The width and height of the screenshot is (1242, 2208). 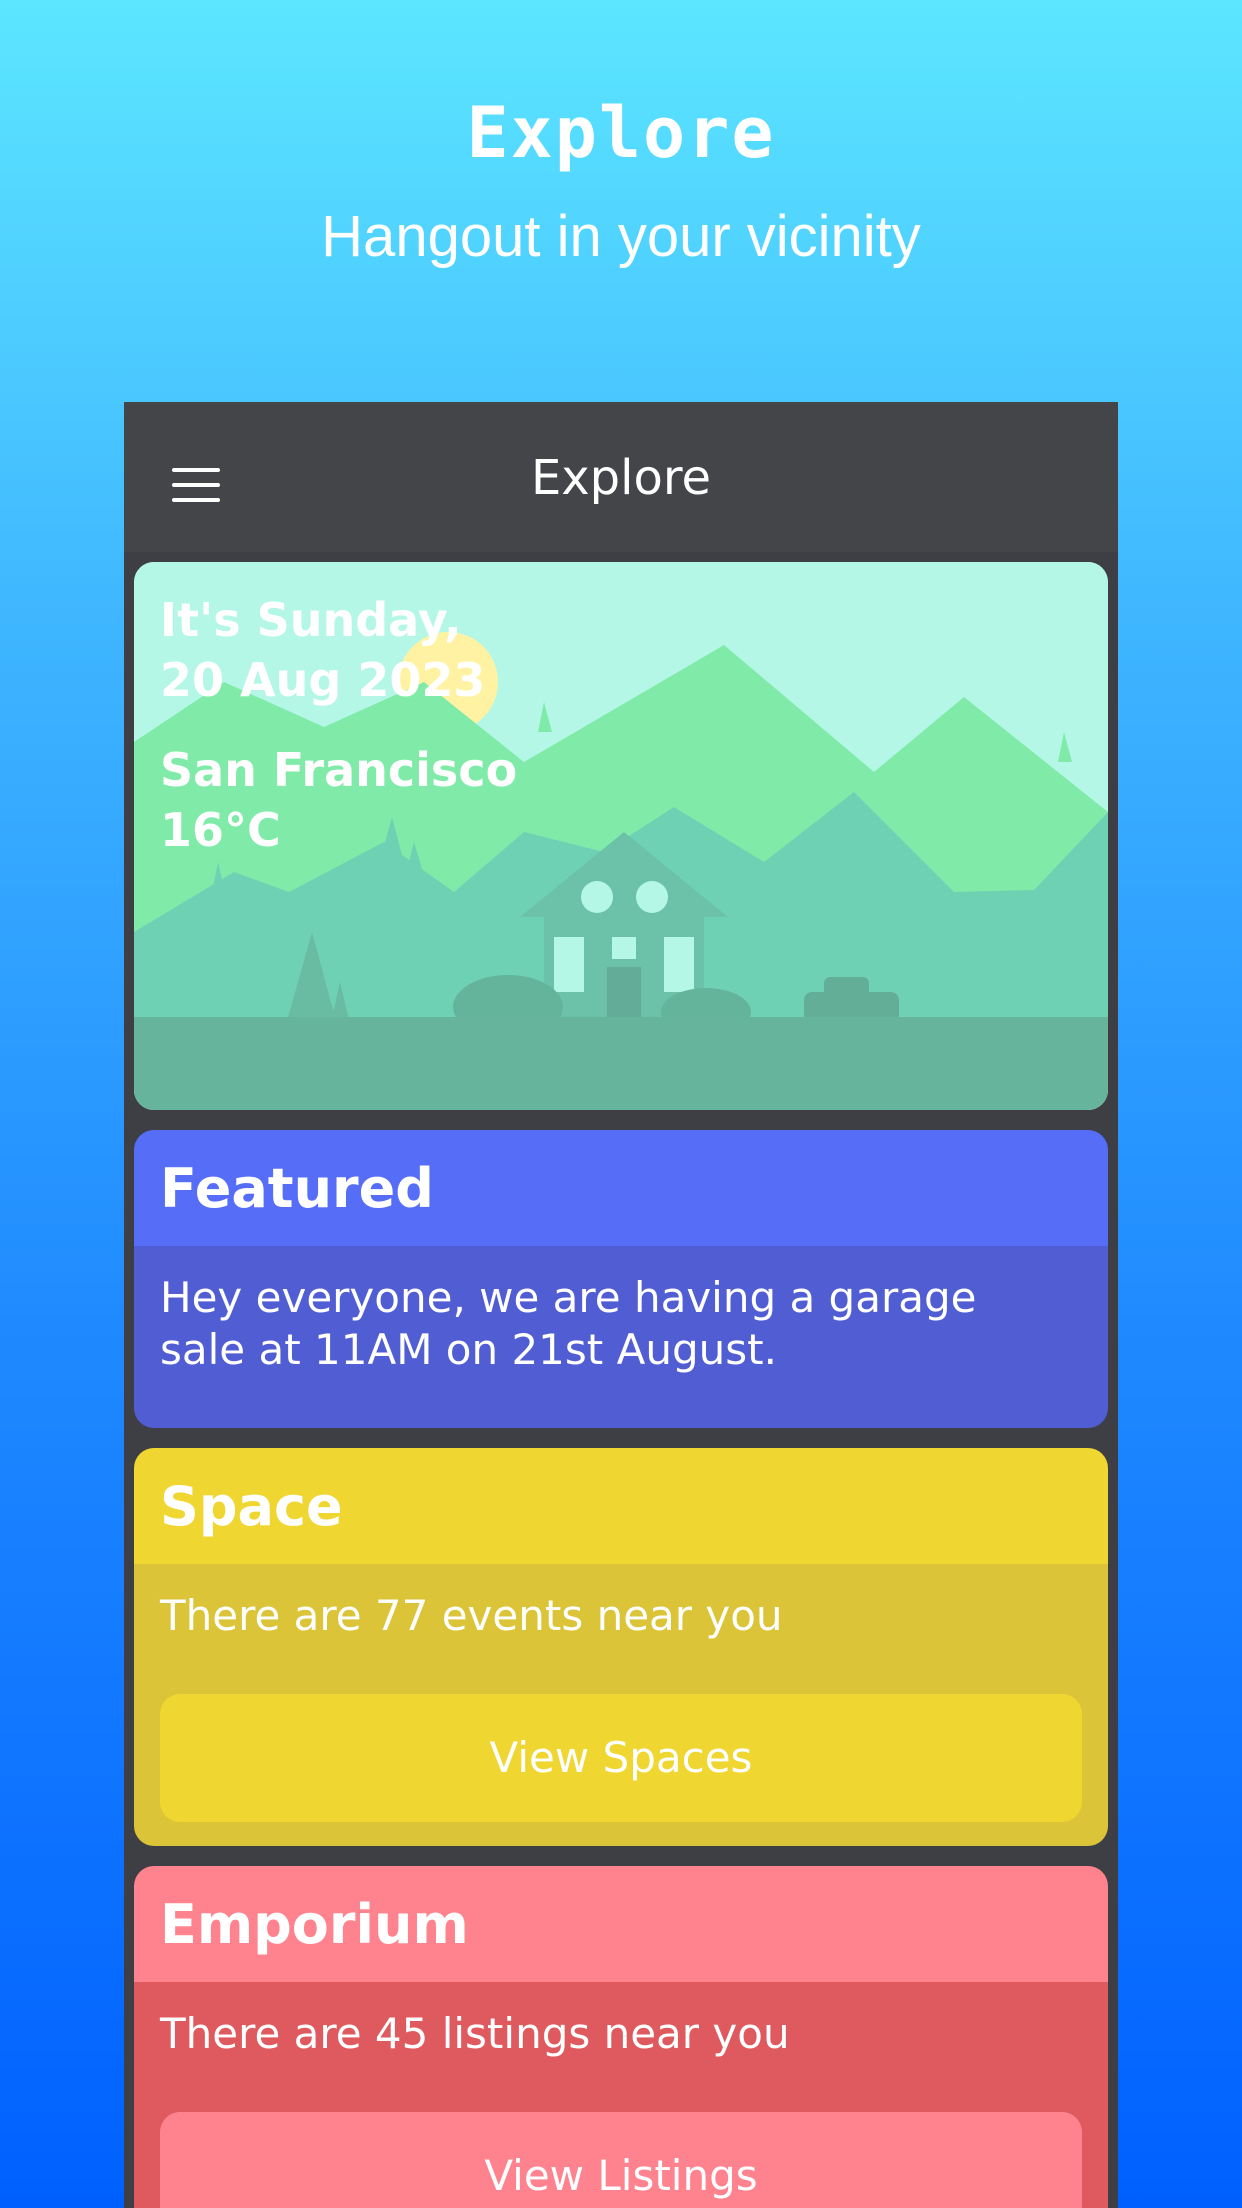 What do you see at coordinates (621, 1506) in the screenshot?
I see `space-header: Space` at bounding box center [621, 1506].